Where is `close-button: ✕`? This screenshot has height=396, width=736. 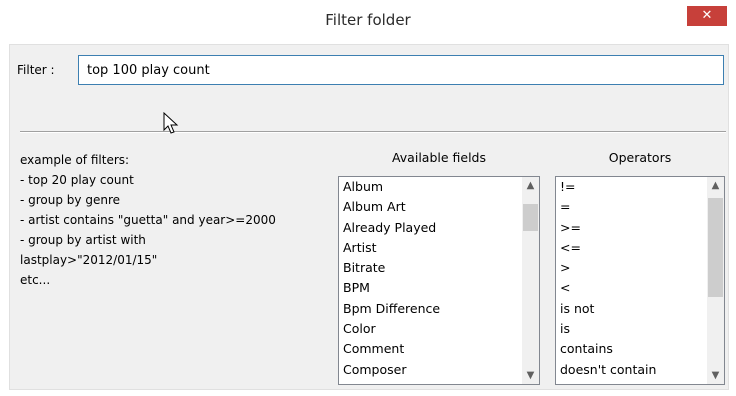 close-button: ✕ is located at coordinates (707, 16).